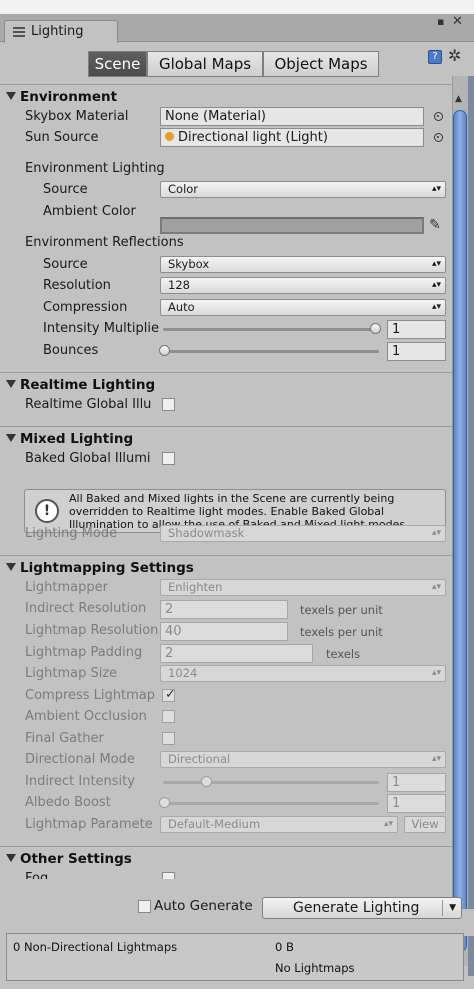 This screenshot has height=989, width=474. What do you see at coordinates (236, 653) in the screenshot?
I see `lightmap-padding-field: 2` at bounding box center [236, 653].